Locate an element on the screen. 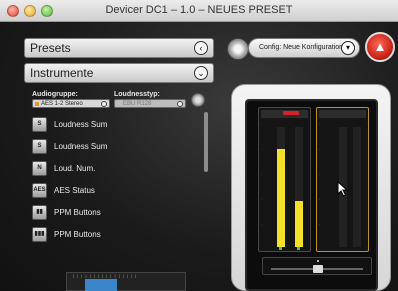 This screenshot has height=291, width=398. group-settings-gear-icon is located at coordinates (198, 100).